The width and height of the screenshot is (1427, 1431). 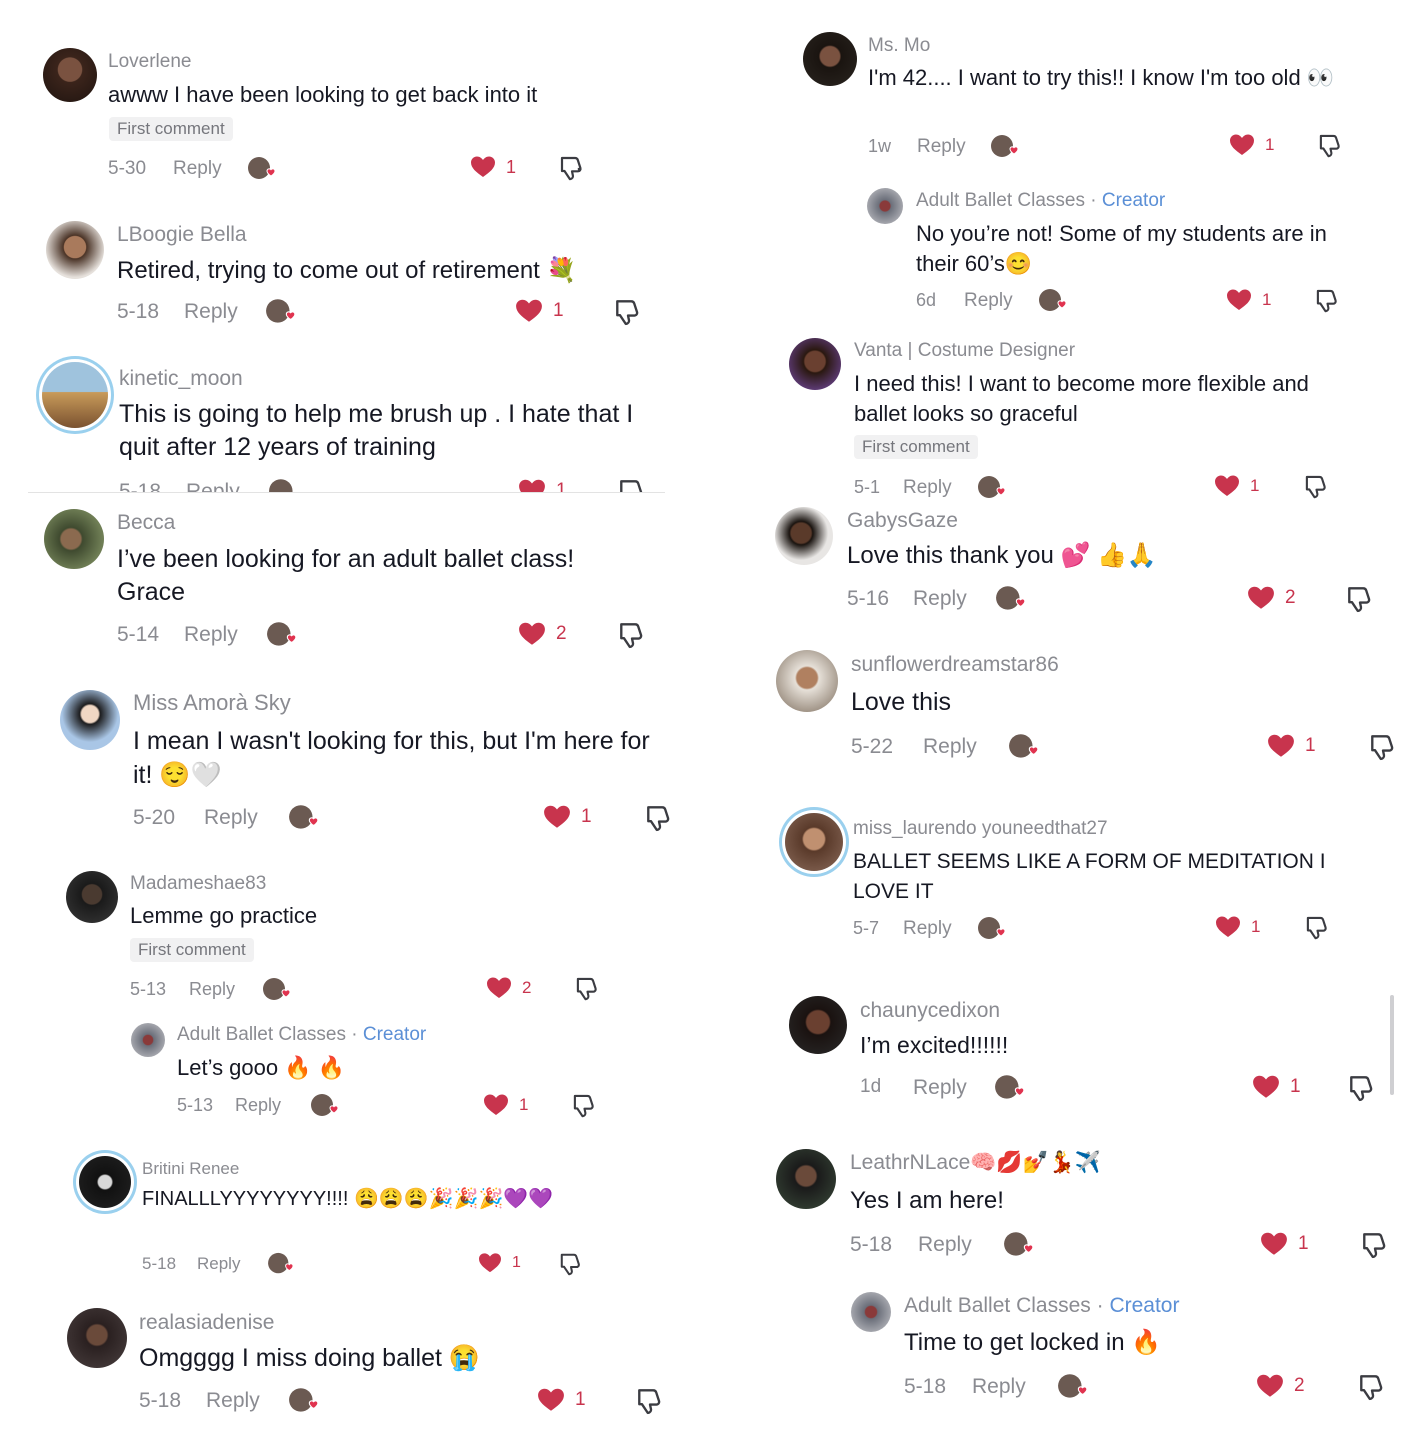 What do you see at coordinates (146, 523) in the screenshot?
I see `username: Becca` at bounding box center [146, 523].